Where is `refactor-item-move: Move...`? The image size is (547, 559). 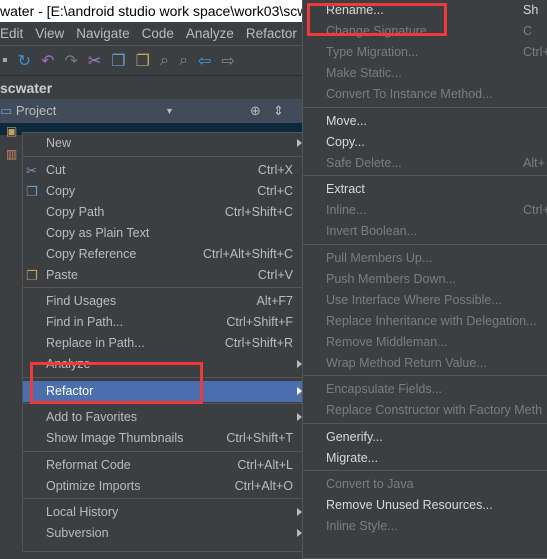
refactor-item-move: Move... is located at coordinates (425, 121).